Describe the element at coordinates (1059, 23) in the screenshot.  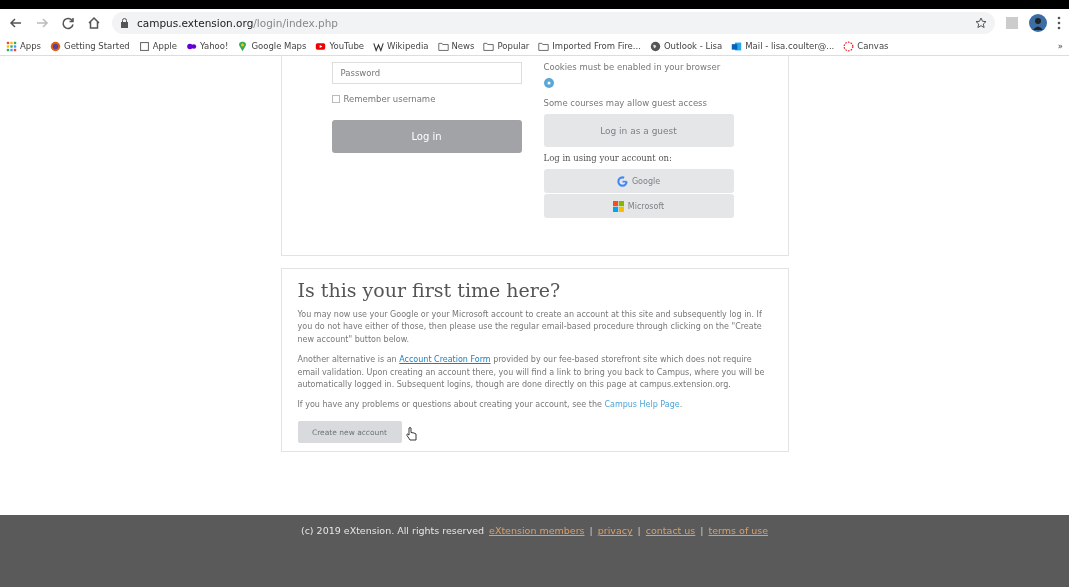
I see `menu-icon` at that location.